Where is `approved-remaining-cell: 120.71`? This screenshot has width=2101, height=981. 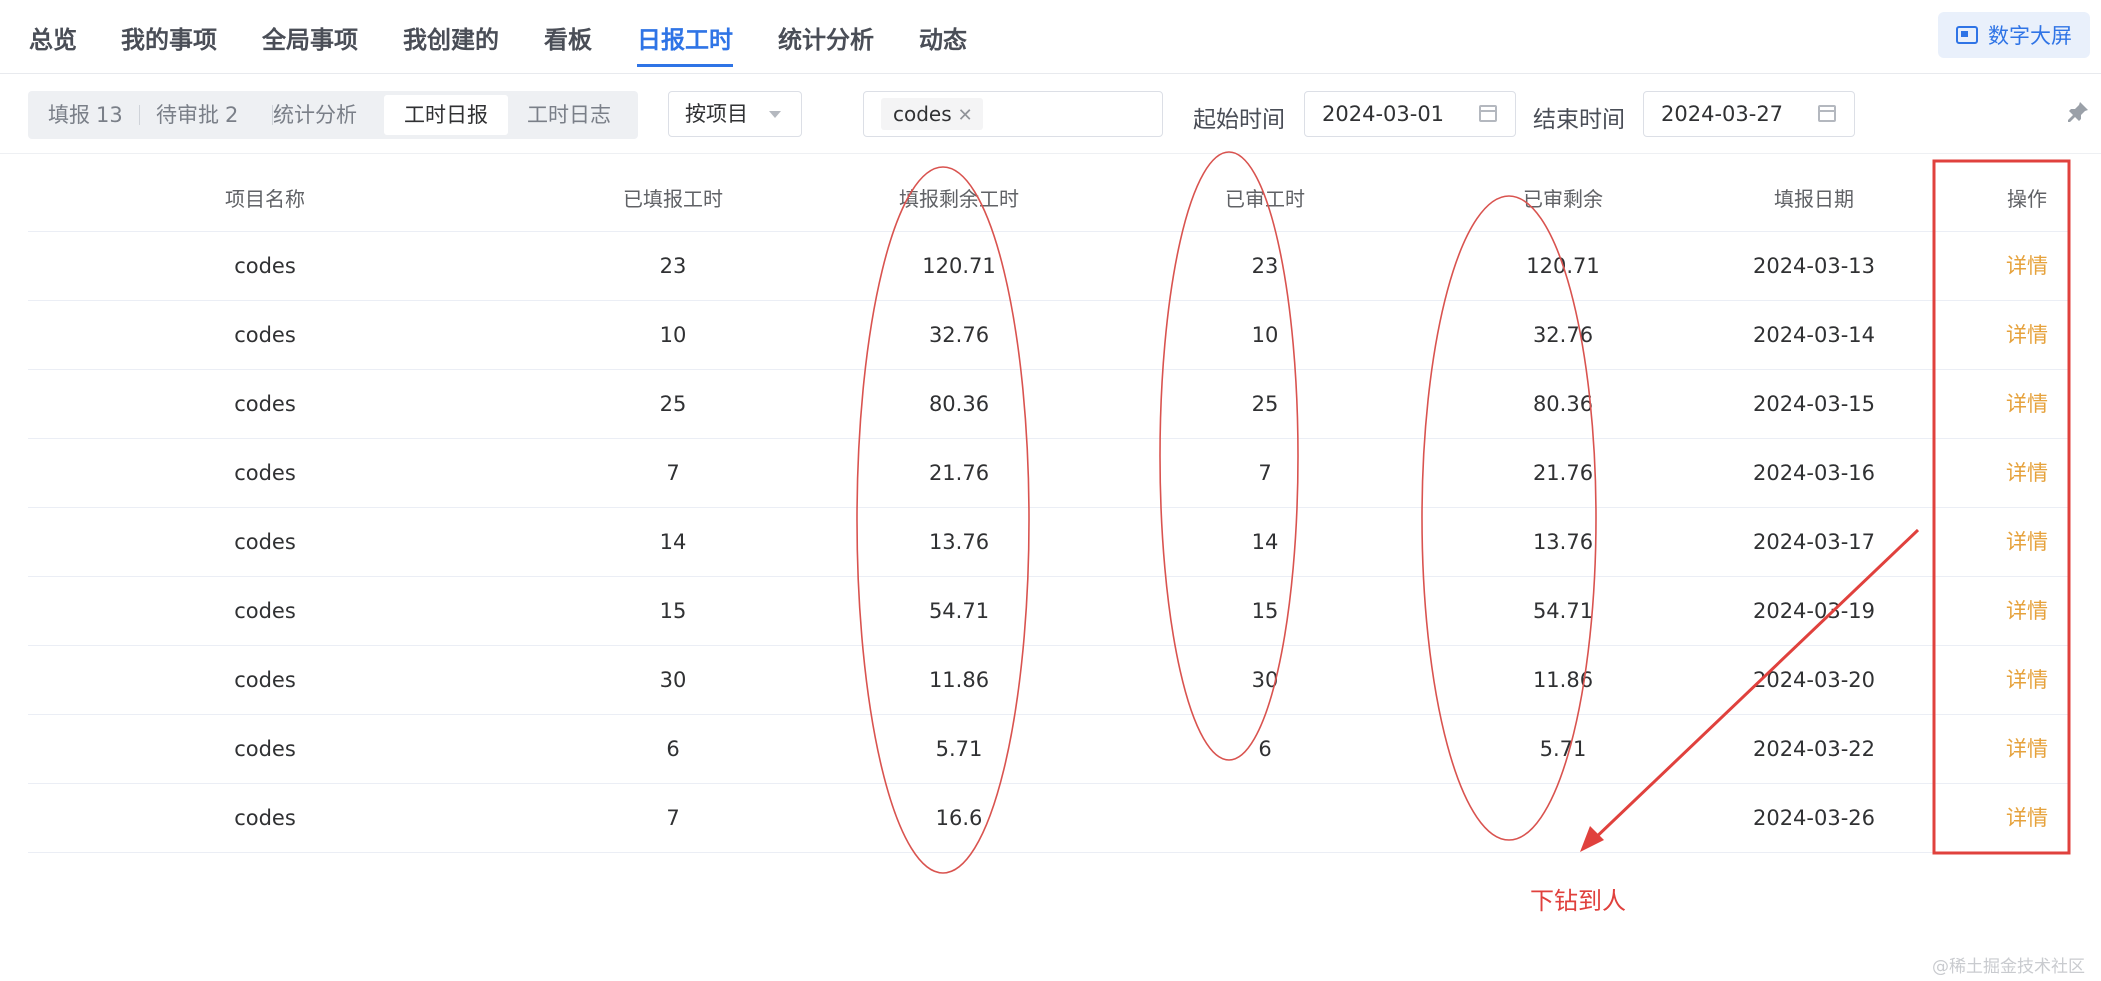 approved-remaining-cell: 120.71 is located at coordinates (1563, 266).